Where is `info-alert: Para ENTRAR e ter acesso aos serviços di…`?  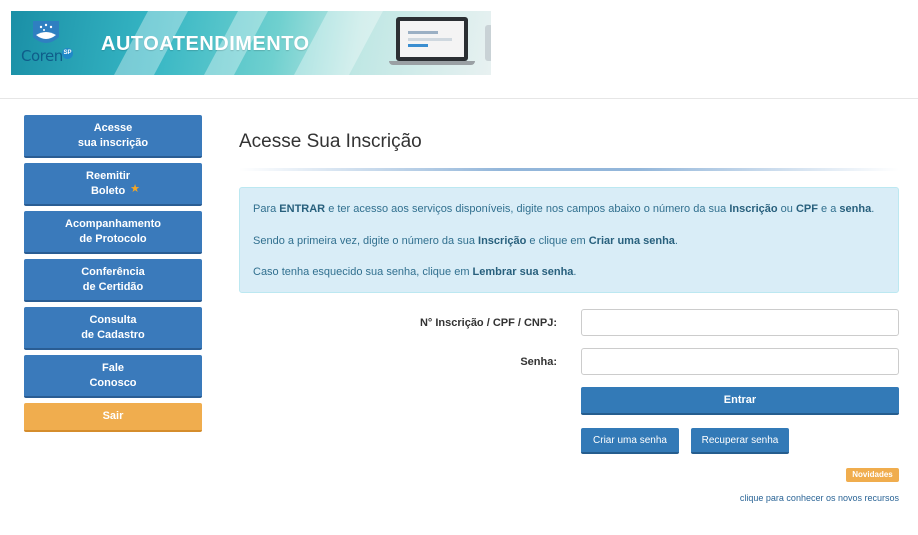
info-alert: Para ENTRAR e ter acesso aos serviços di… is located at coordinates (569, 240).